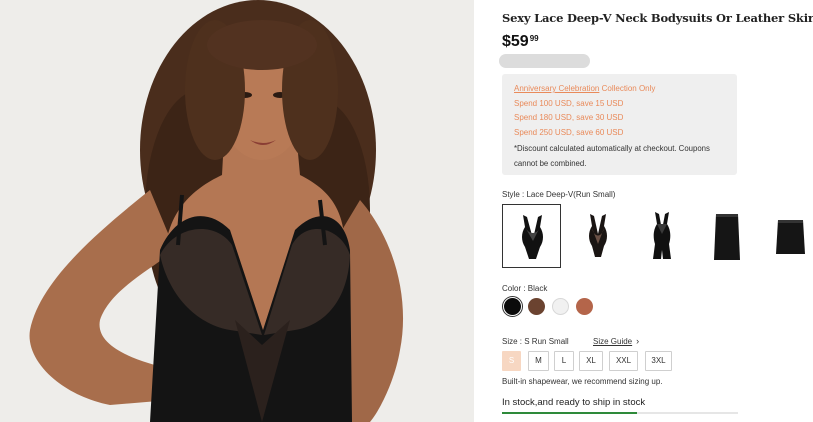  I want to click on size-option-m: M, so click(538, 361).